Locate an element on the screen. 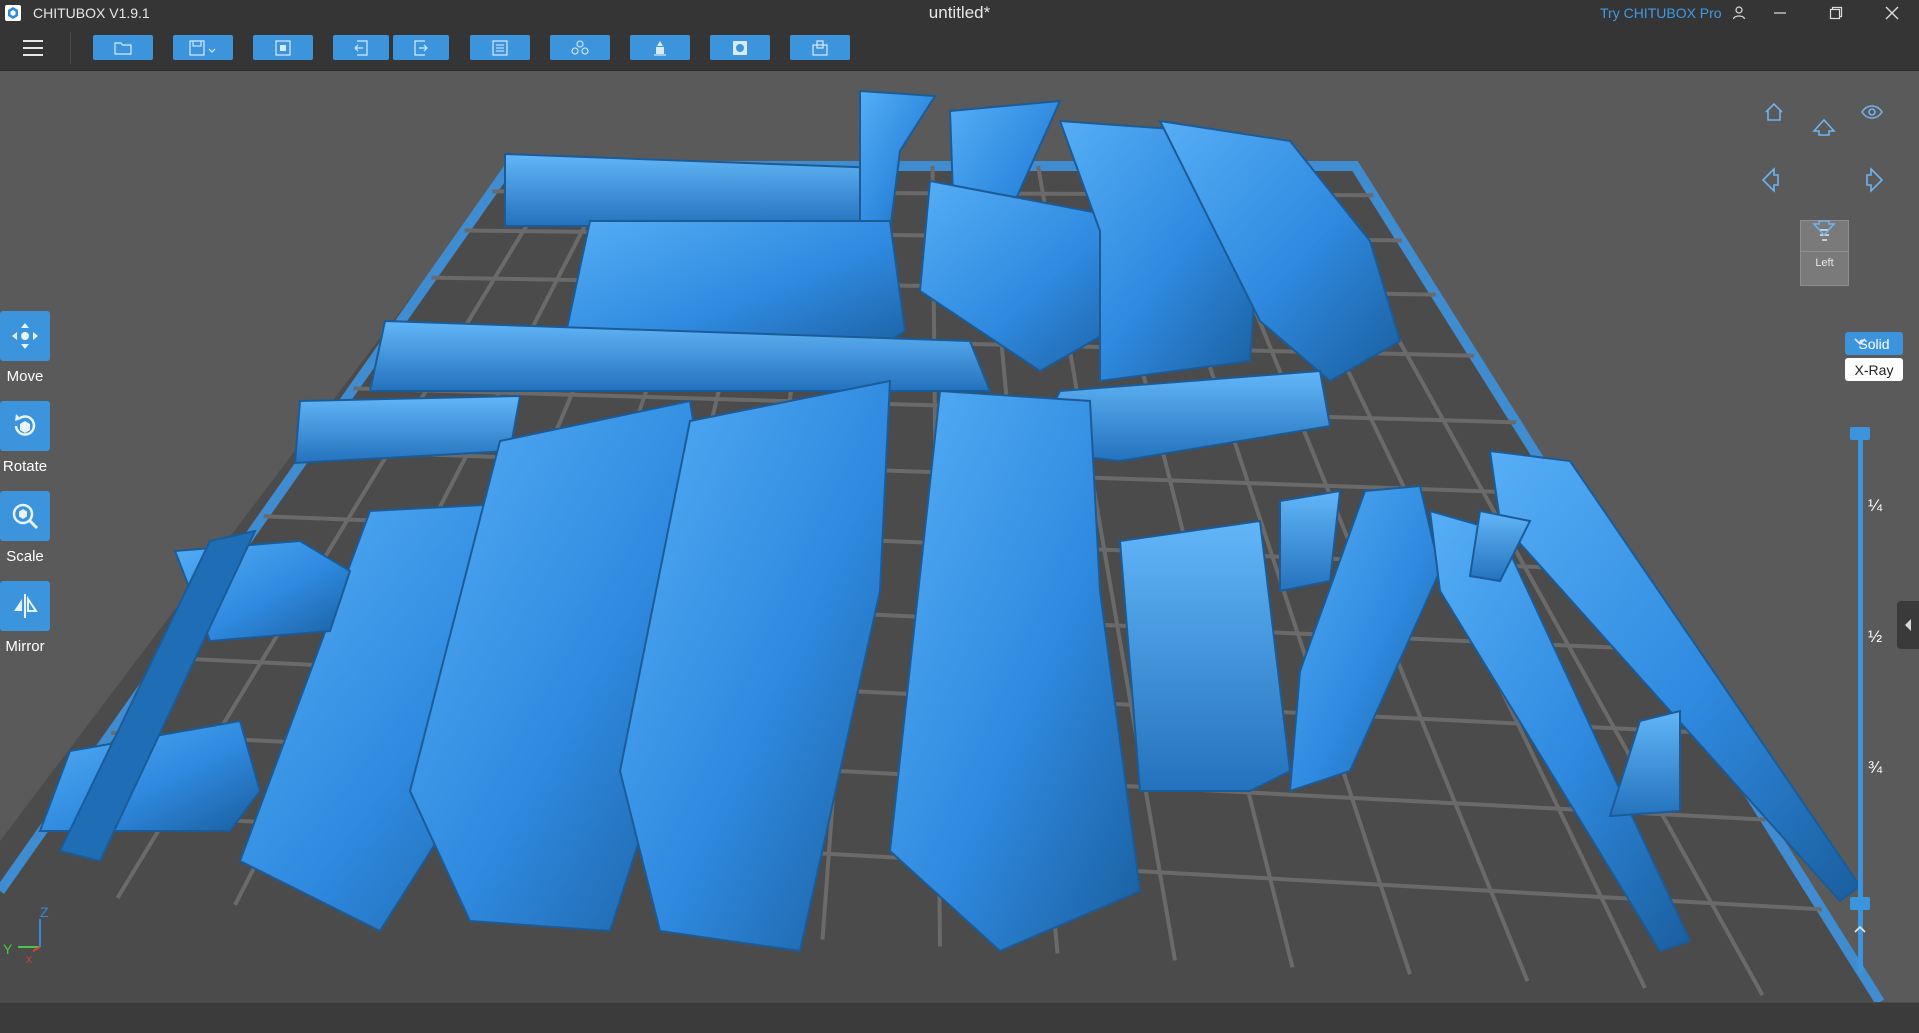 Image resolution: width=1919 pixels, height=1033 pixels. mirror-icon is located at coordinates (26, 606).